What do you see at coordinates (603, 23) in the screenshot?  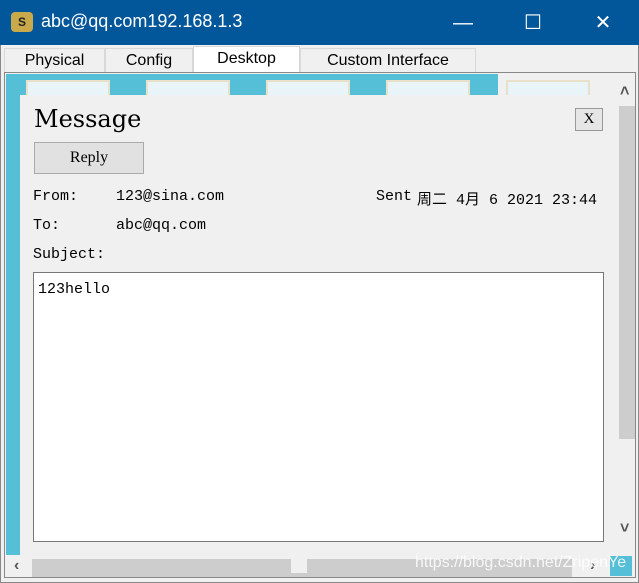 I see `close-window-button: ✕` at bounding box center [603, 23].